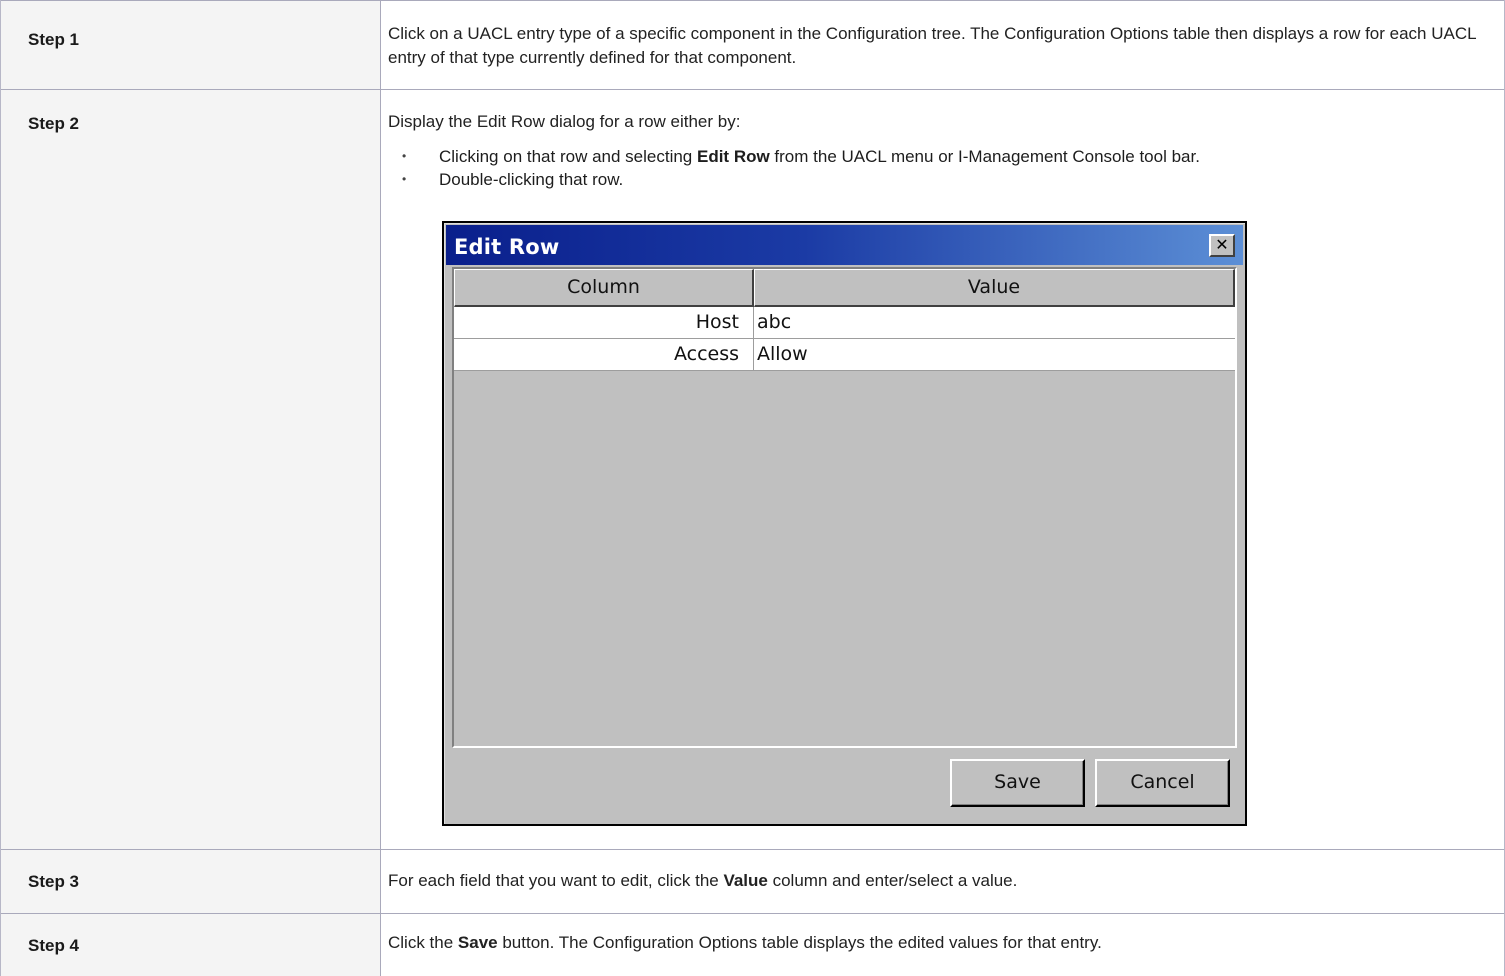 The height and width of the screenshot is (976, 1505). What do you see at coordinates (507, 247) in the screenshot?
I see `dialog-title: Edit Row` at bounding box center [507, 247].